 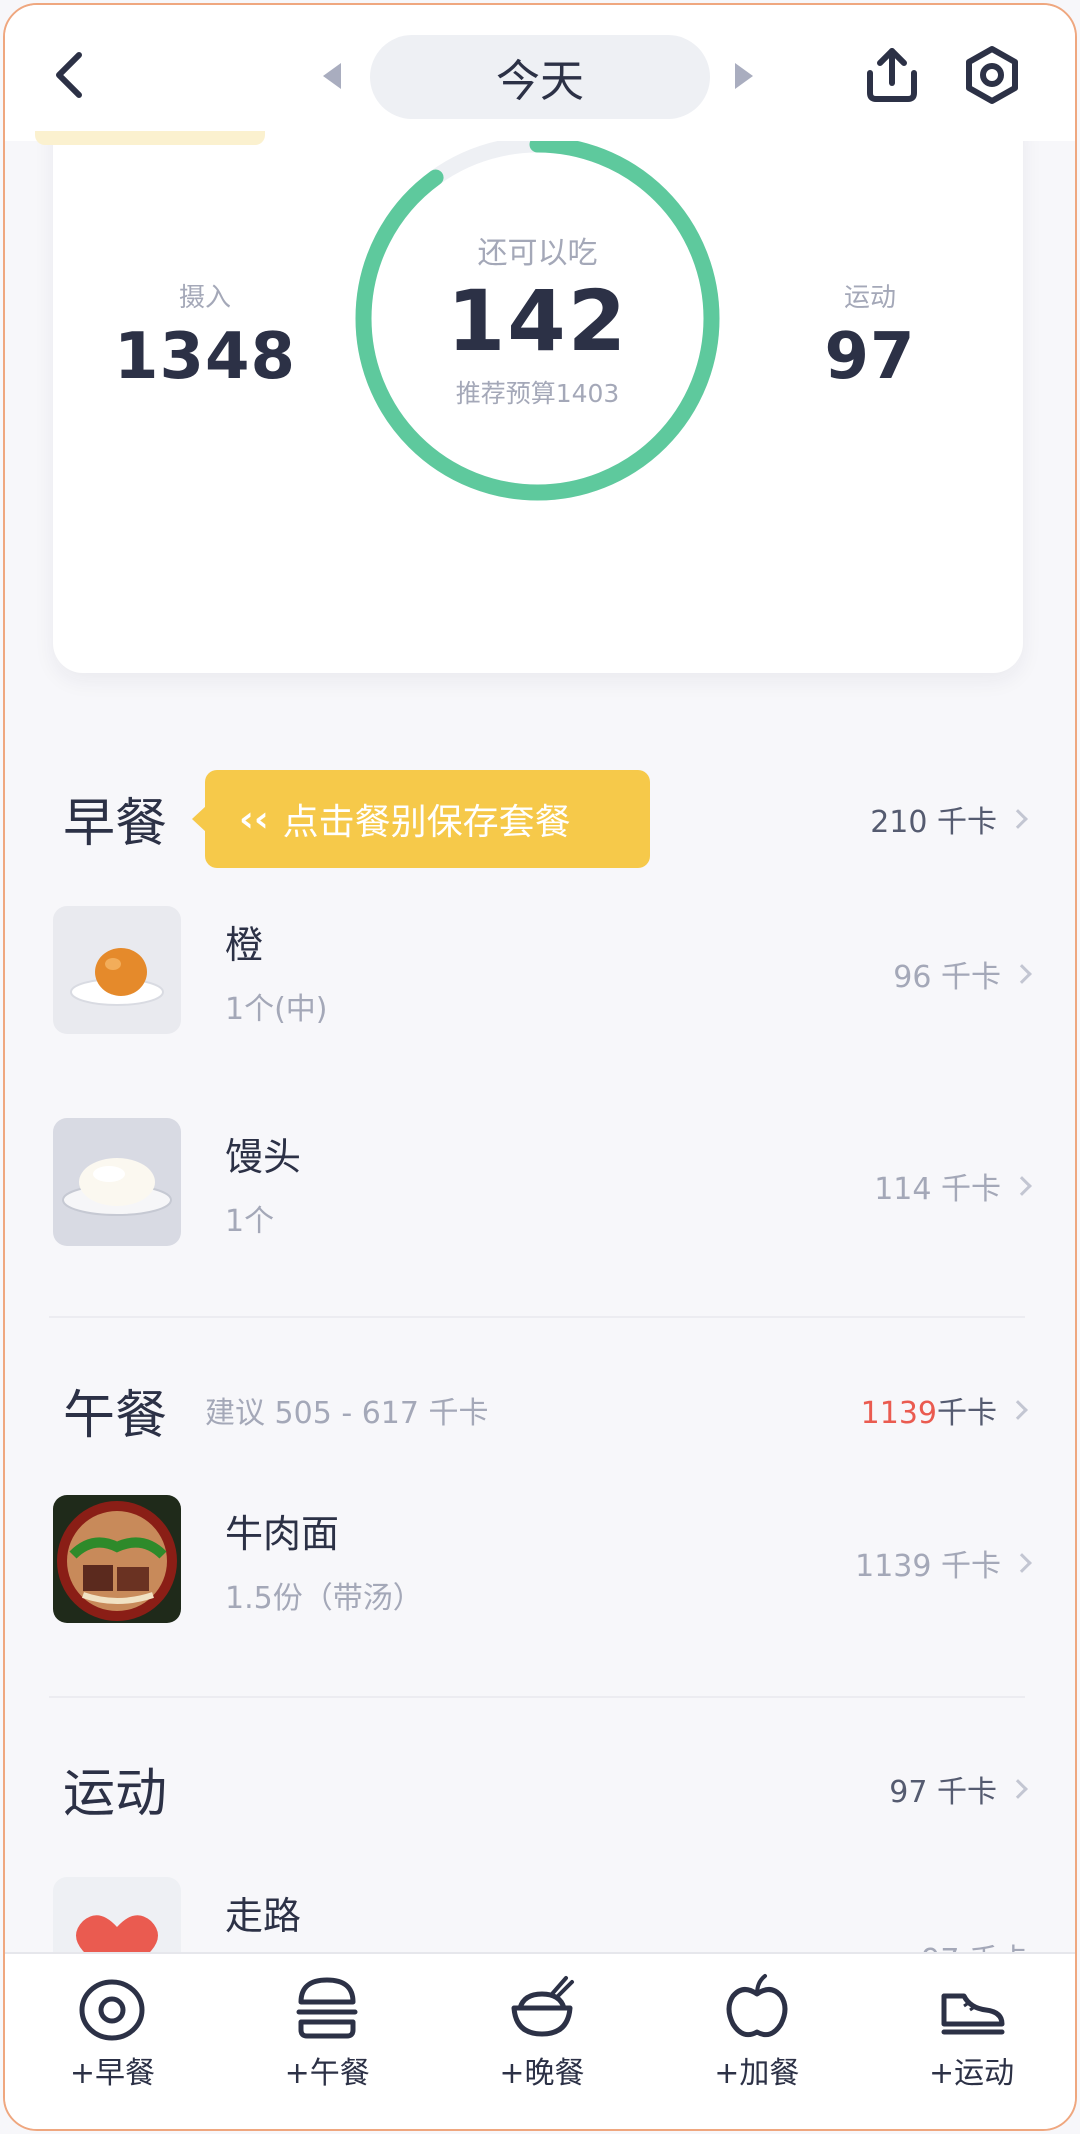 I want to click on food-kcal-value: 96 千卡, so click(x=947, y=977).